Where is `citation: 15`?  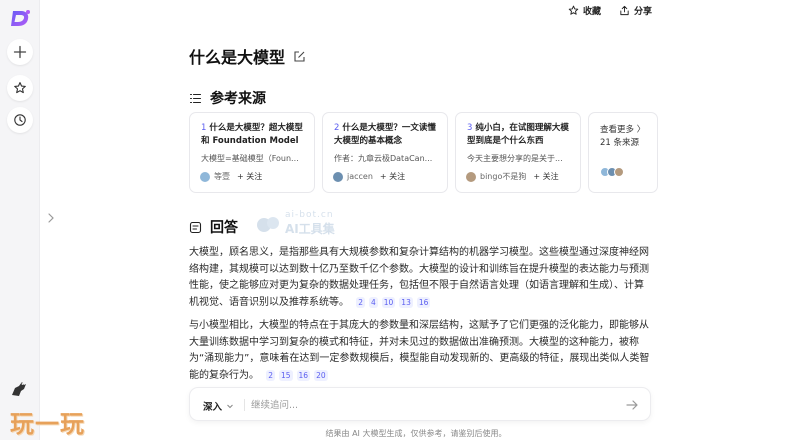
citation: 15 is located at coordinates (285, 375).